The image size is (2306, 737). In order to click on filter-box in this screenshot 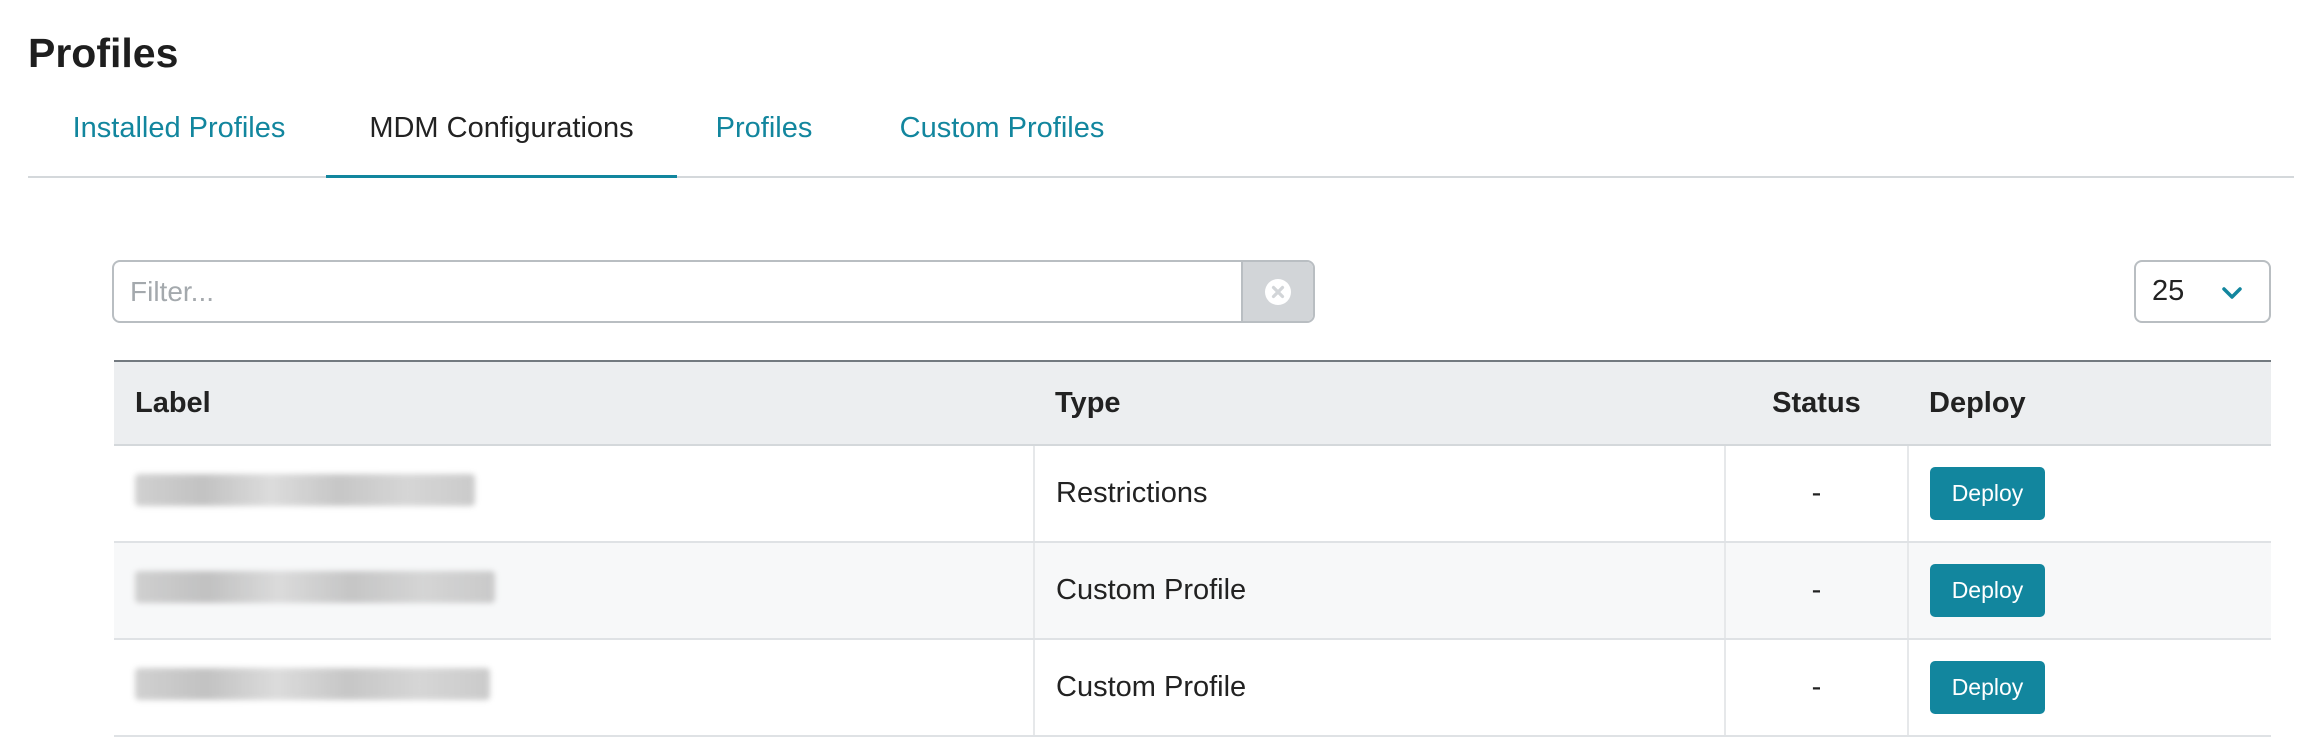, I will do `click(713, 291)`.